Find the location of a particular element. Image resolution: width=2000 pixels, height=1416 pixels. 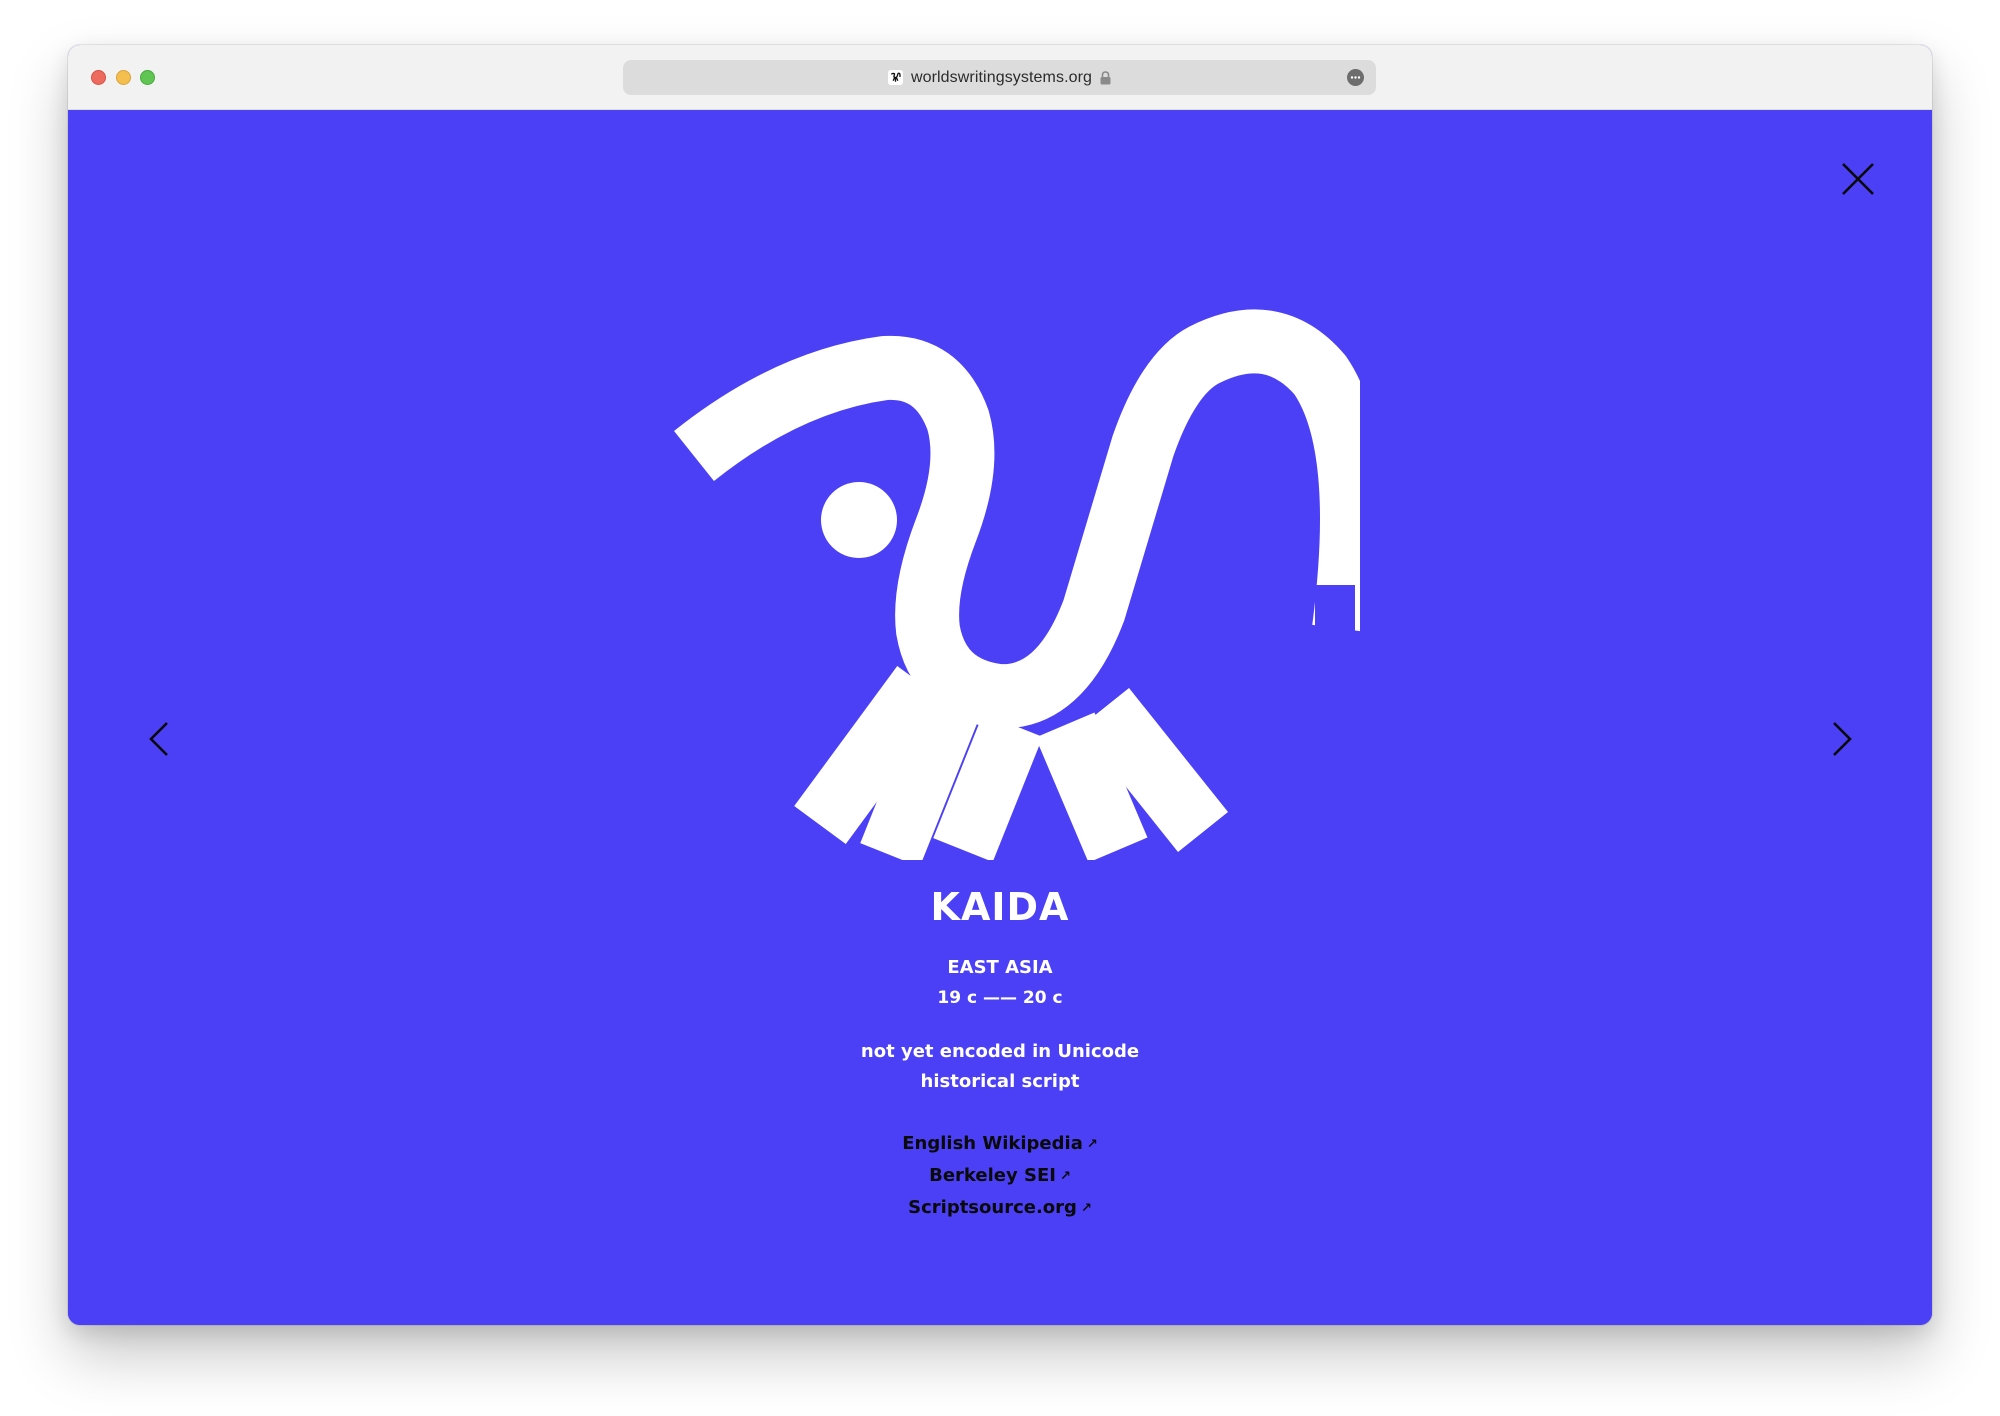

link-english-wikipedia: English Wikipedia ↗ is located at coordinates (1000, 1145).